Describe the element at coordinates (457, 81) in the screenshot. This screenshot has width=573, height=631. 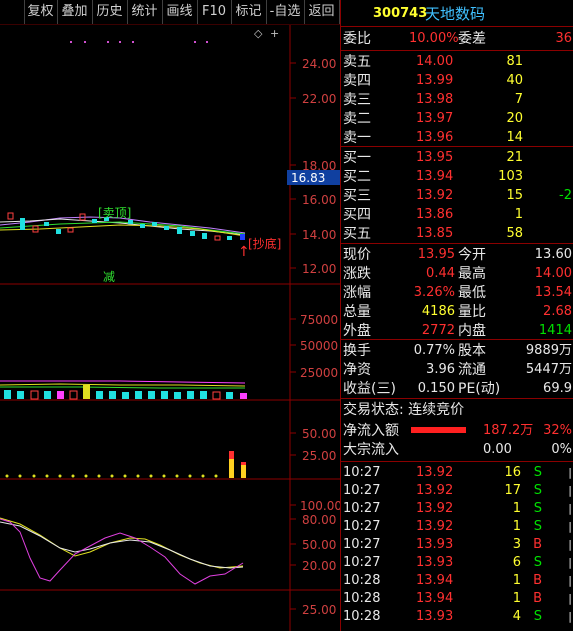
I see `ask-row: 卖四 13.99 40` at that location.